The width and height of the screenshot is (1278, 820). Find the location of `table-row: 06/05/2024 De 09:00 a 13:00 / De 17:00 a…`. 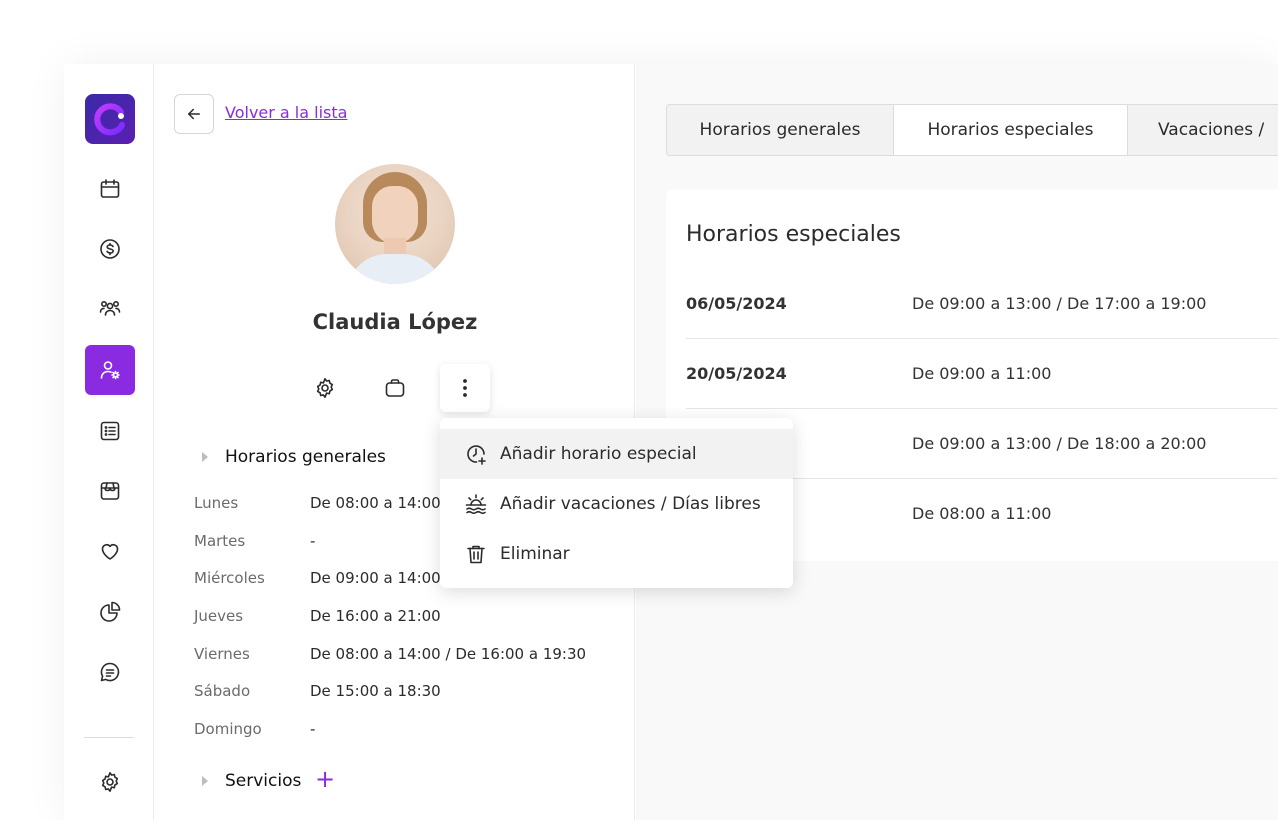

table-row: 06/05/2024 De 09:00 a 13:00 / De 17:00 a… is located at coordinates (982, 304).